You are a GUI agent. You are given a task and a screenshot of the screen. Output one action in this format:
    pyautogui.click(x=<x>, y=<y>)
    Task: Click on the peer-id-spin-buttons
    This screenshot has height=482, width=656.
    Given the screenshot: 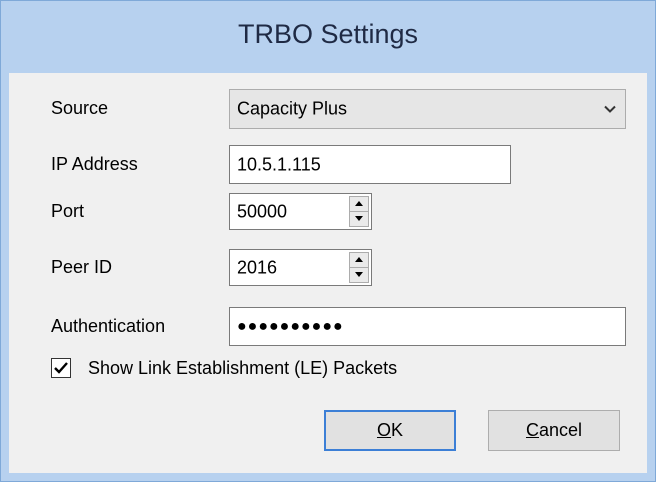 What is the action you would take?
    pyautogui.click(x=359, y=267)
    